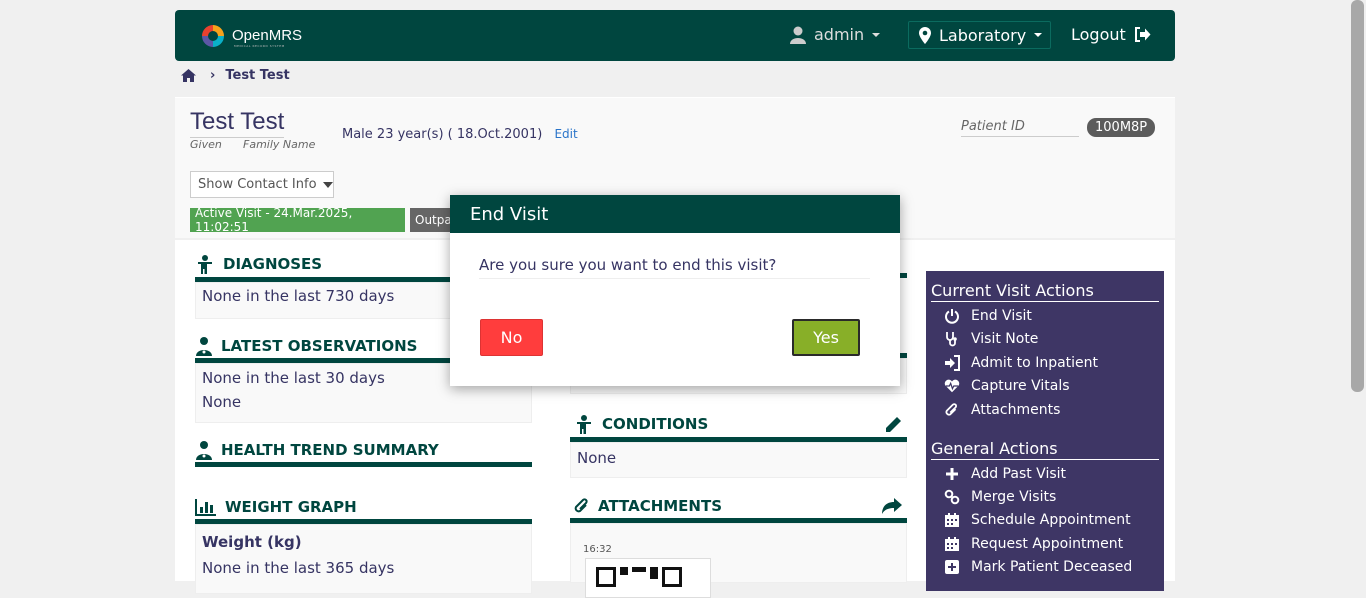 This screenshot has height=598, width=1366. I want to click on schedule-appointment-action: Schedule Appointment, so click(1037, 520).